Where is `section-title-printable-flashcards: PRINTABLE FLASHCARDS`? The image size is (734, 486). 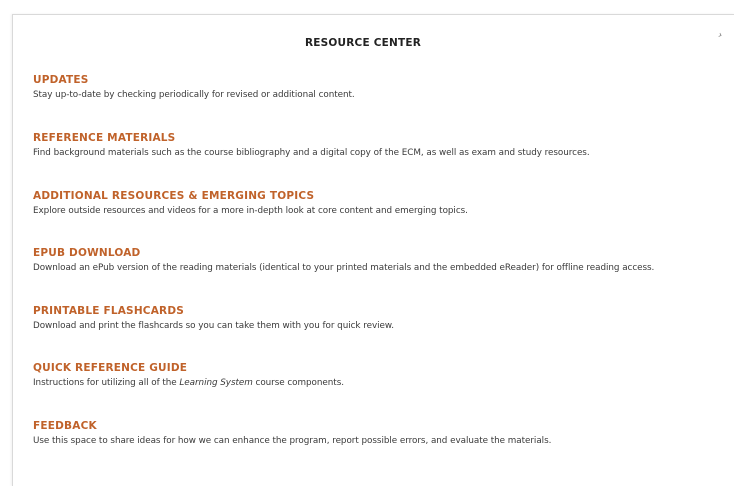 section-title-printable-flashcards: PRINTABLE FLASHCARDS is located at coordinates (383, 311).